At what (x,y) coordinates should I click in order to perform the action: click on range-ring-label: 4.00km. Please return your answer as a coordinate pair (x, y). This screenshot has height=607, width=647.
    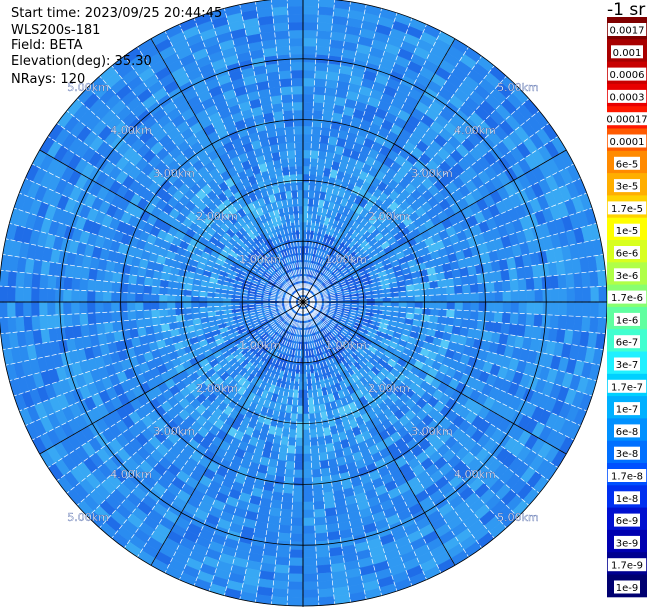
    Looking at the image, I should click on (131, 130).